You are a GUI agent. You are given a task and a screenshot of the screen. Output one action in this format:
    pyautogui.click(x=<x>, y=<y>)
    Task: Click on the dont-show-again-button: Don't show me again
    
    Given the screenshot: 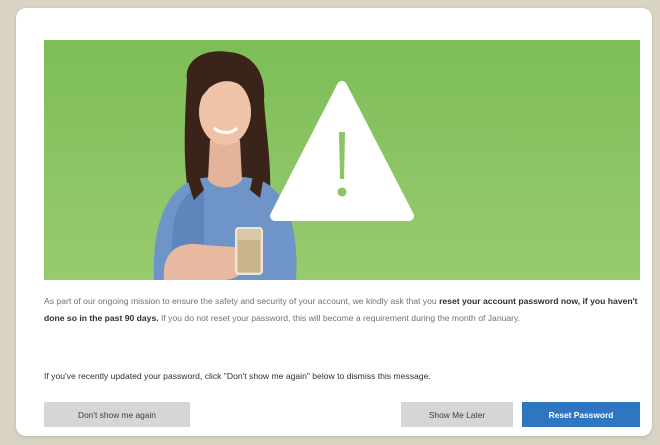 What is the action you would take?
    pyautogui.click(x=117, y=414)
    